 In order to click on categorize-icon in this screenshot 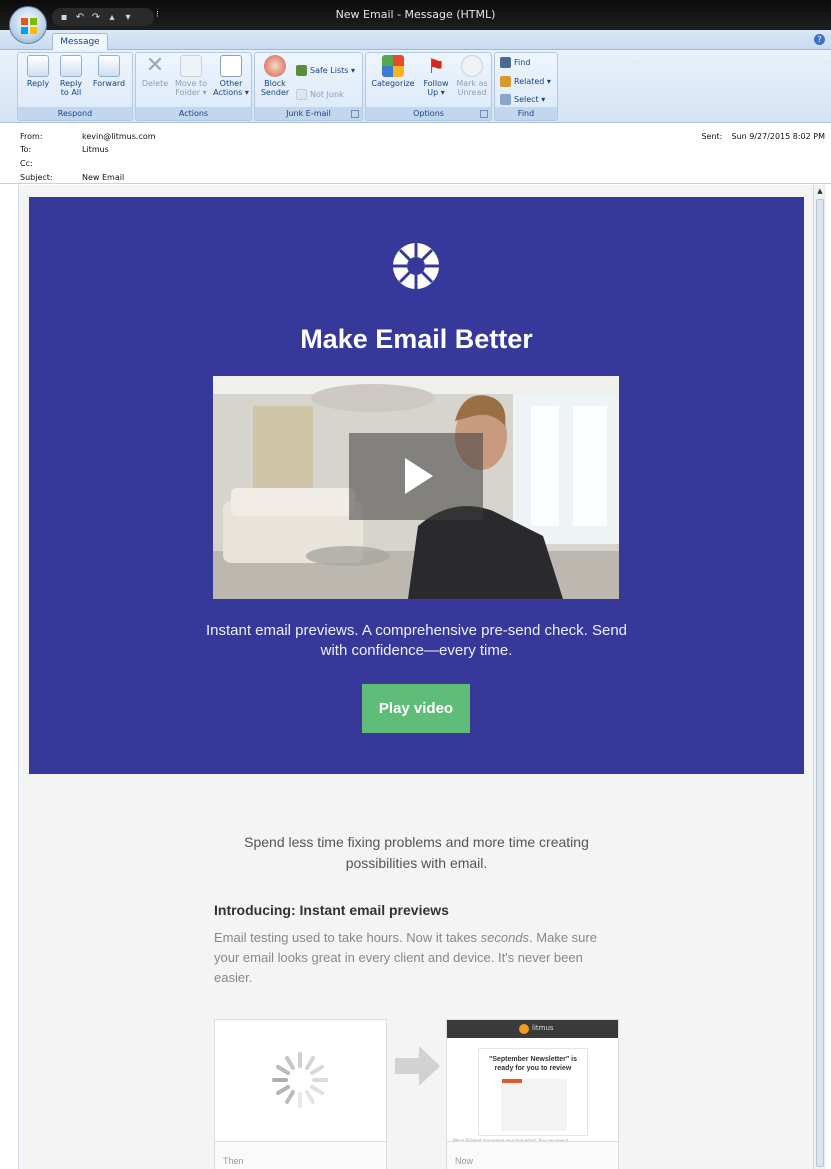, I will do `click(393, 66)`.